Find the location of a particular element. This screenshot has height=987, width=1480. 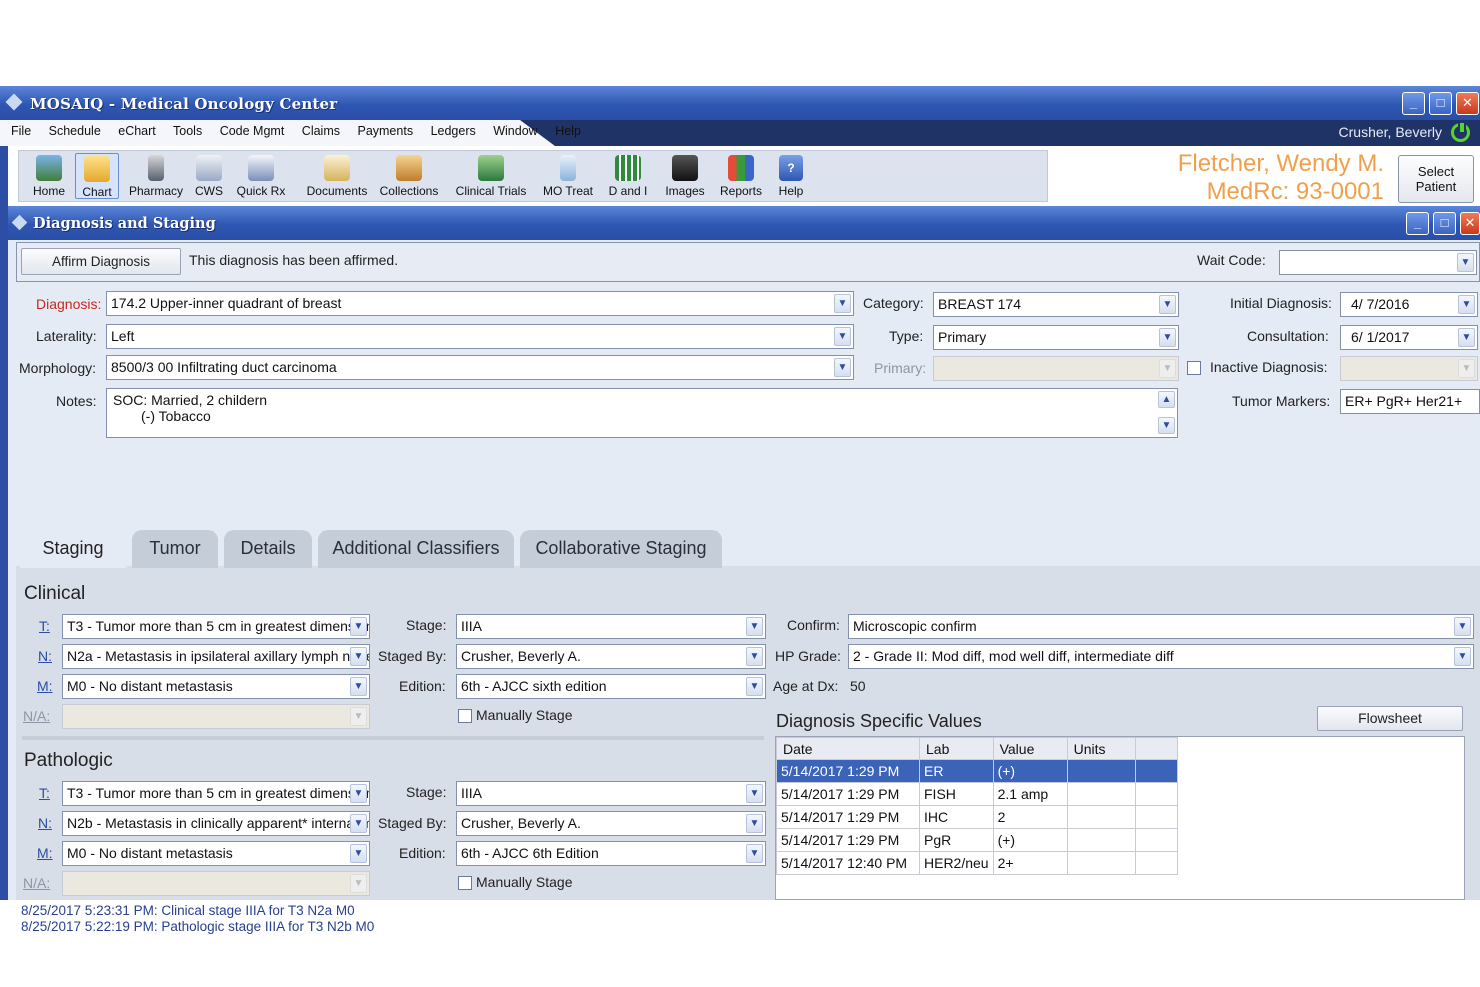

toolbar-cws: CWS is located at coordinates (209, 176).